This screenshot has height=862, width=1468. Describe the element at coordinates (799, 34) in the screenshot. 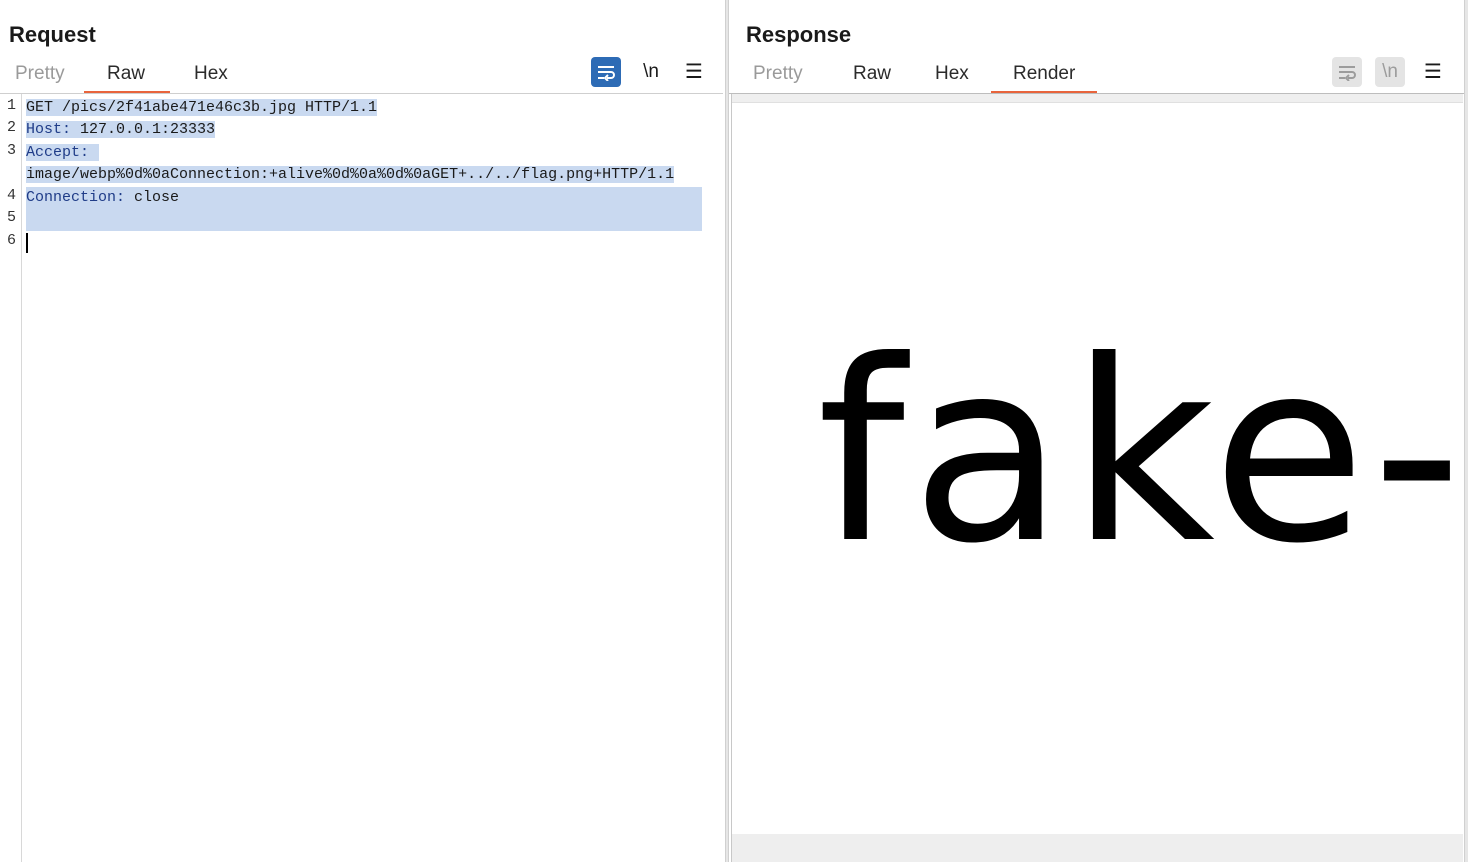

I see `response-title: Response` at that location.